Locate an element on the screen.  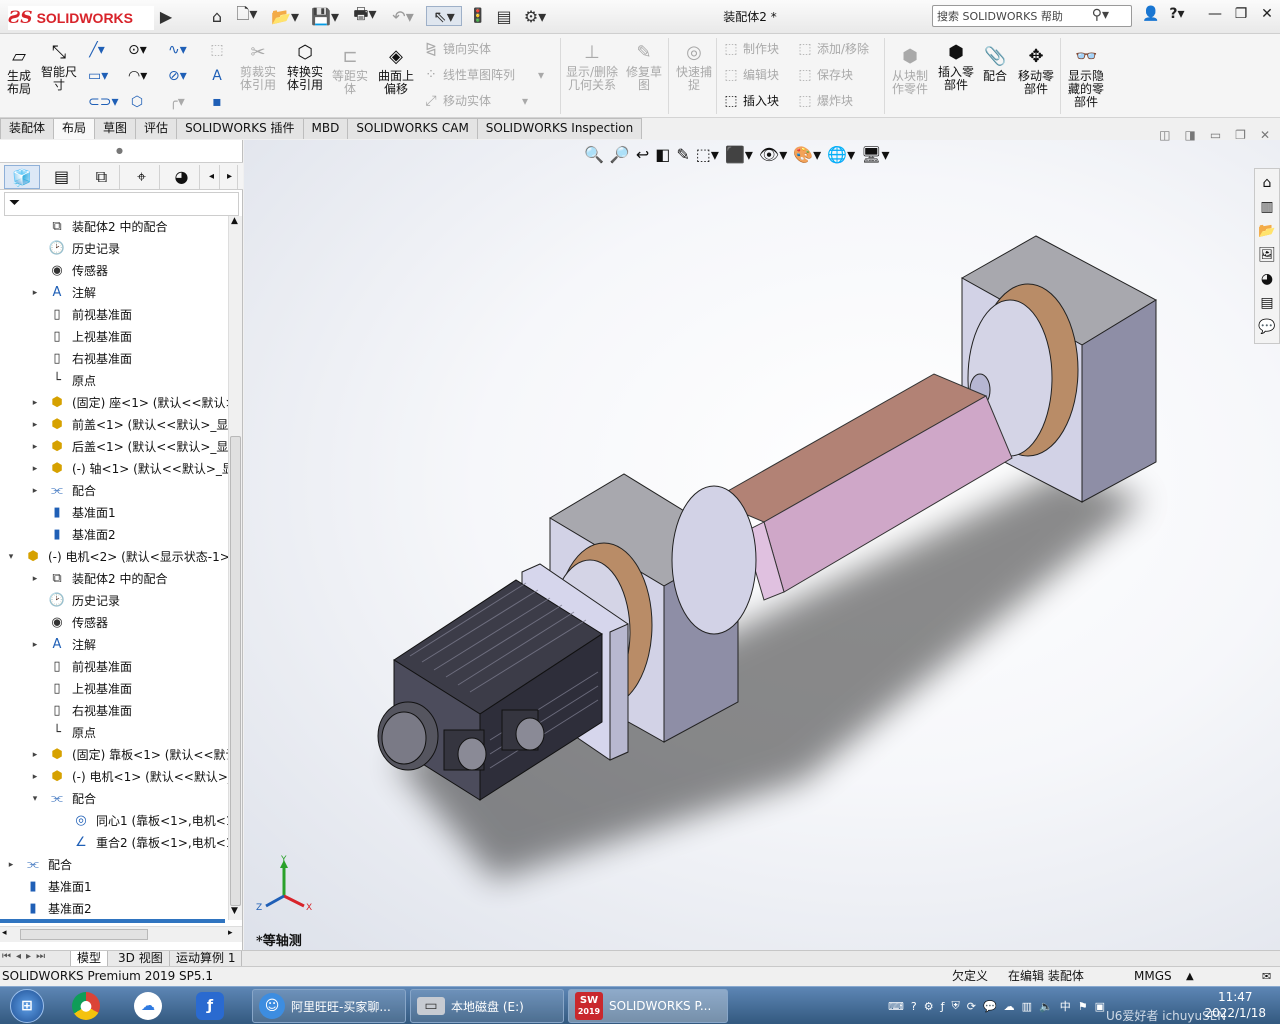
polygon-tool: ⬡ is located at coordinates (137, 102).